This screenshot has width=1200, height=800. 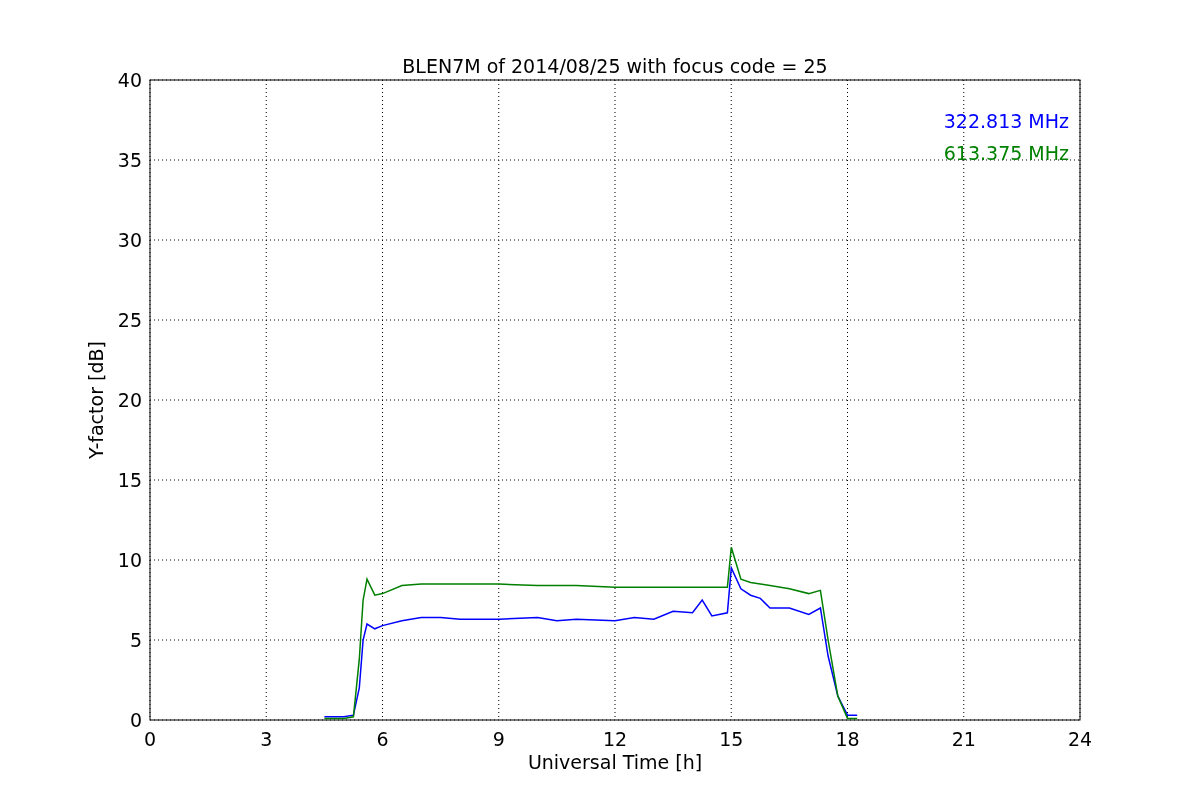 I want to click on y-tick-label: 30, so click(x=129, y=240).